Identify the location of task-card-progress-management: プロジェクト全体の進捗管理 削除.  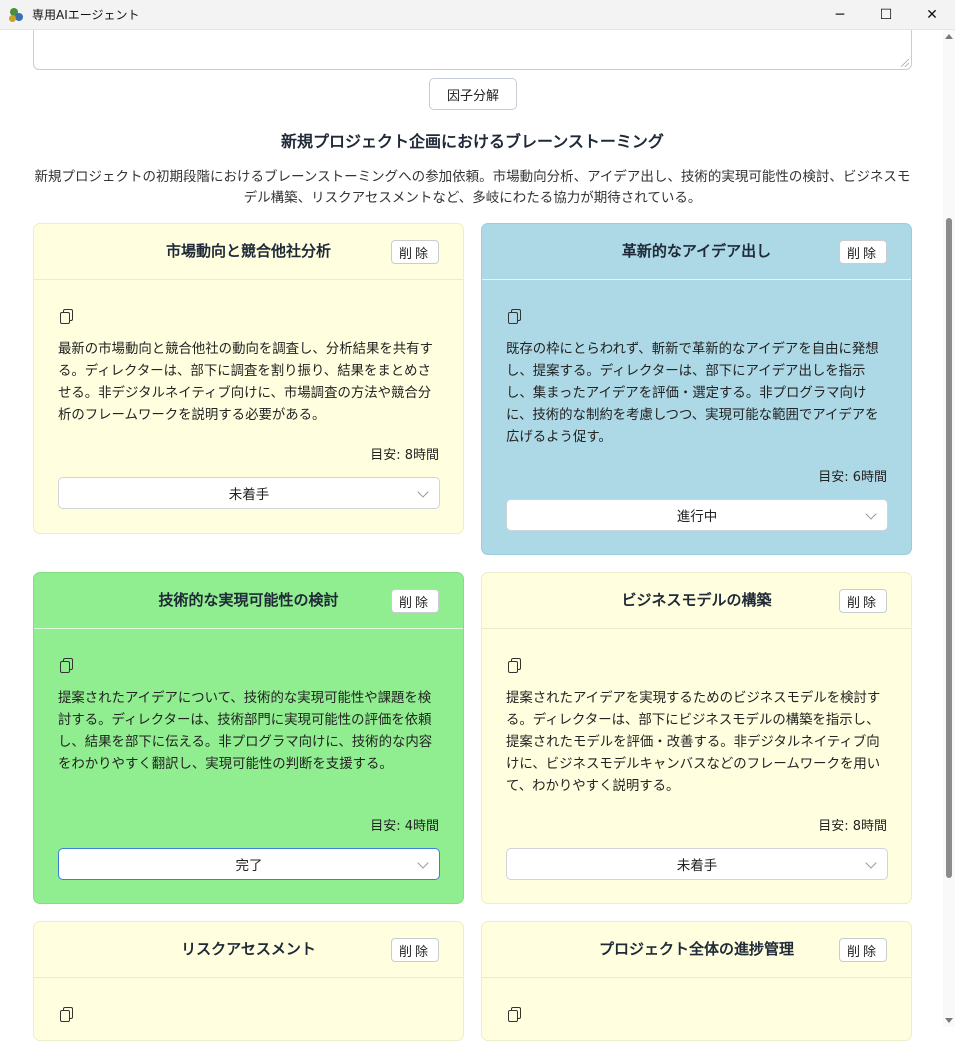
(696, 981).